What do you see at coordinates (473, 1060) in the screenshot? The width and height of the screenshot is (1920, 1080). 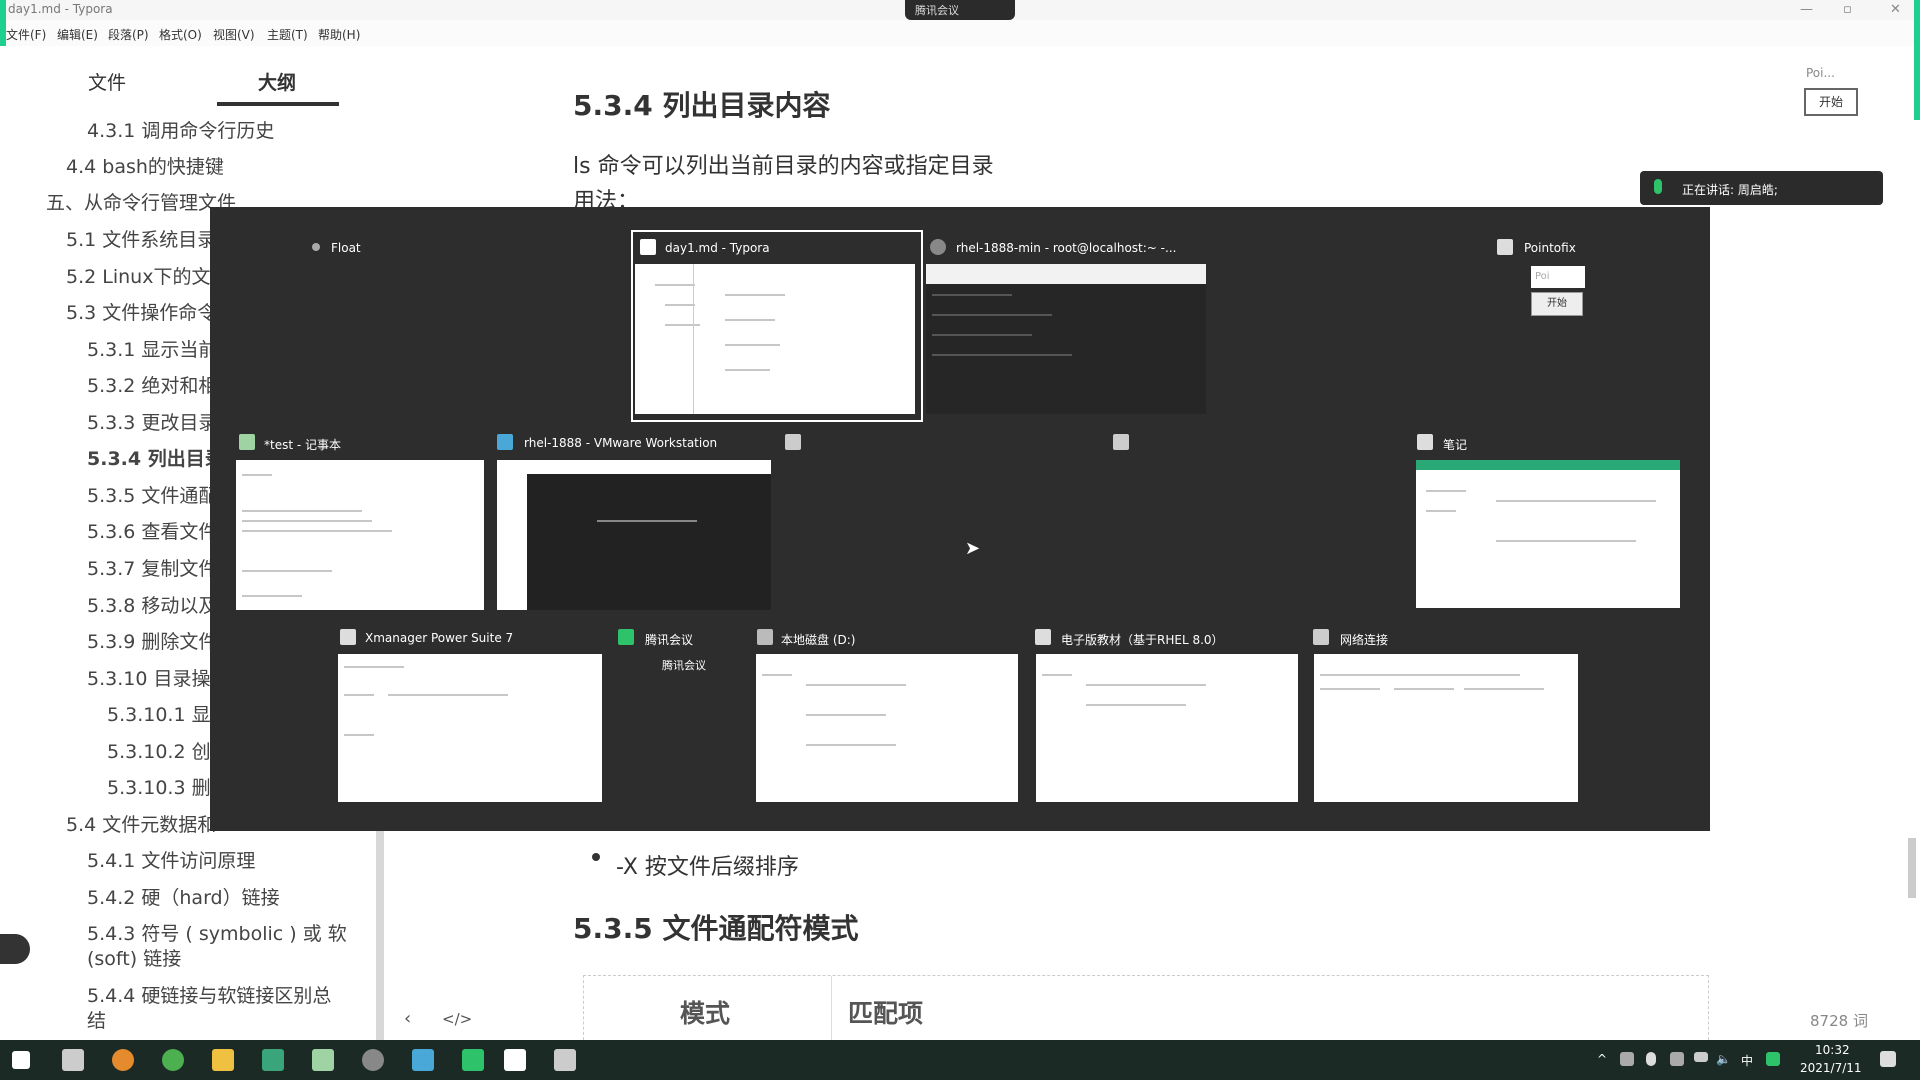 I see `tencent-meeting-taskbar-icon` at bounding box center [473, 1060].